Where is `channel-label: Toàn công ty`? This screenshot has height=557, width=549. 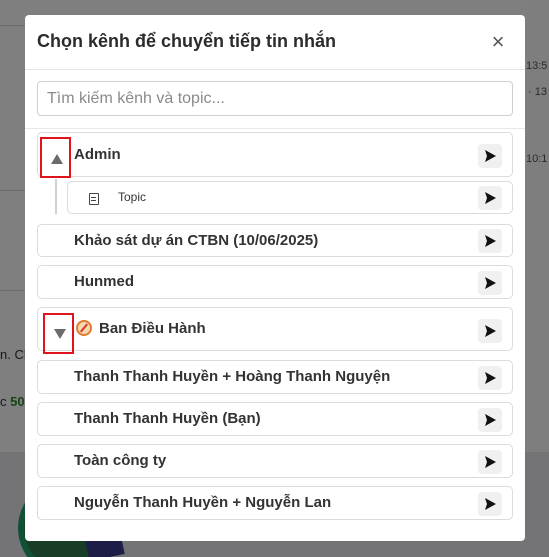
channel-label: Toàn công ty is located at coordinates (120, 460).